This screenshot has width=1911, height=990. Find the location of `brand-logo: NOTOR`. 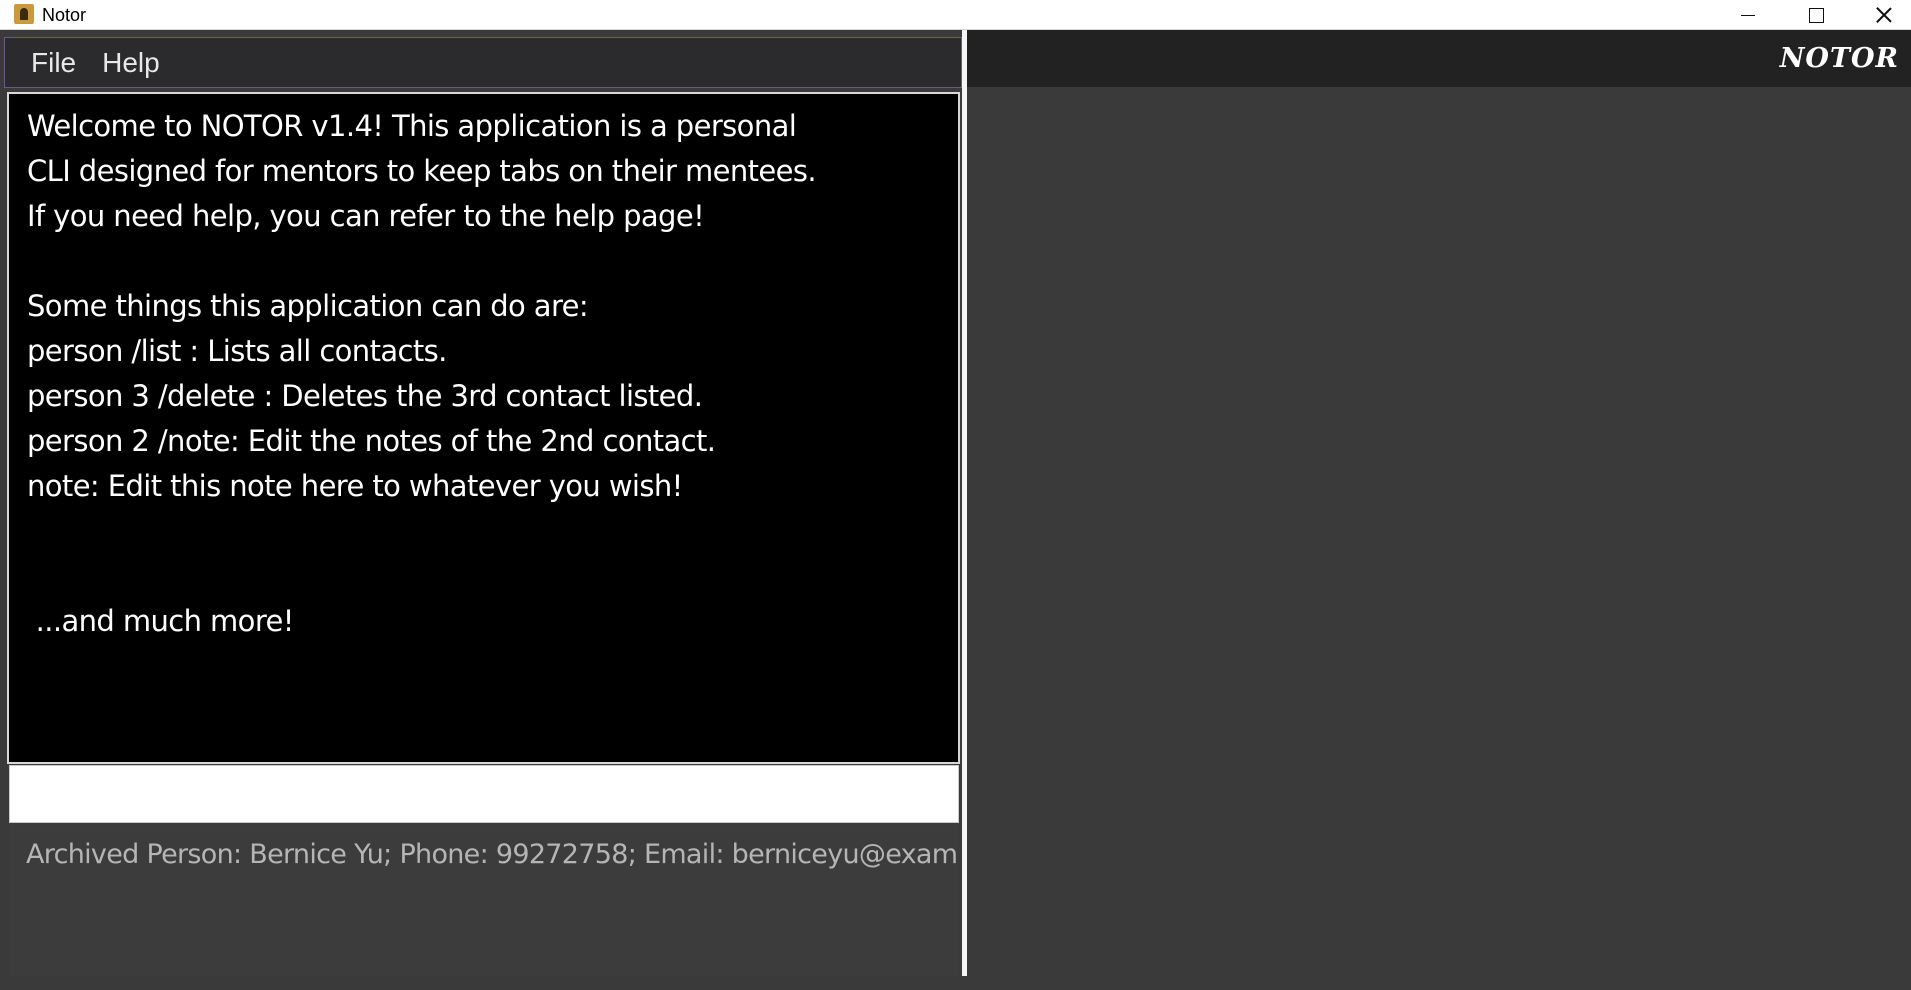

brand-logo: NOTOR is located at coordinates (1839, 58).